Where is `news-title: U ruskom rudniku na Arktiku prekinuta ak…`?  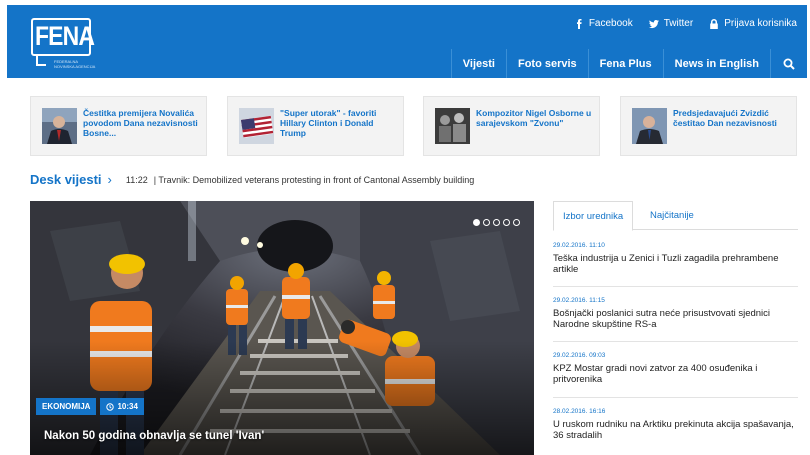
news-title: U ruskom rudniku na Arktiku prekinuta ak… is located at coordinates (675, 430).